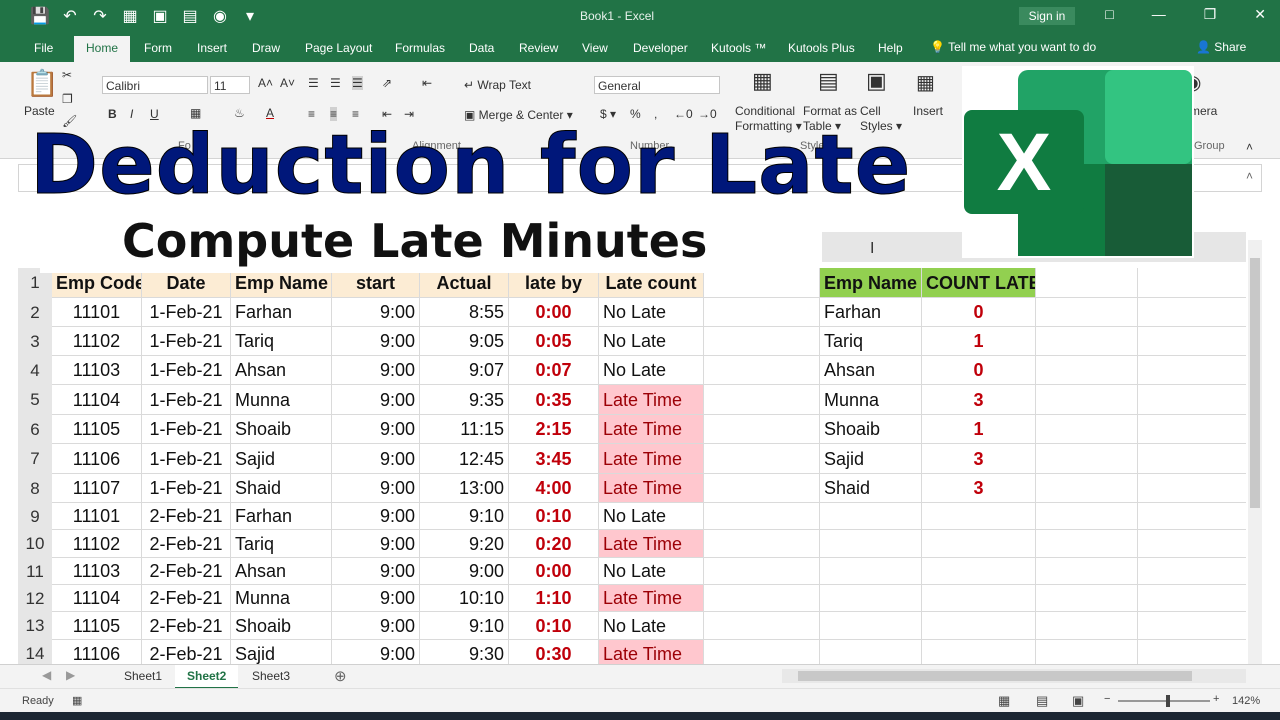 The image size is (1280, 720). Describe the element at coordinates (281, 429) in the screenshot. I see `emp-name-cell: Shoaib` at that location.